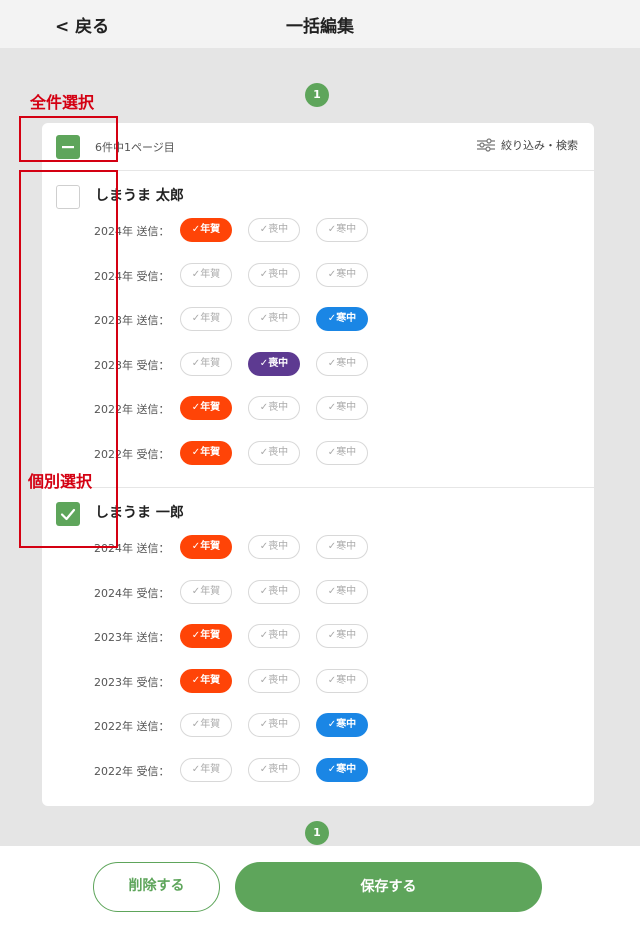  I want to click on page-number-top: 1, so click(317, 95).